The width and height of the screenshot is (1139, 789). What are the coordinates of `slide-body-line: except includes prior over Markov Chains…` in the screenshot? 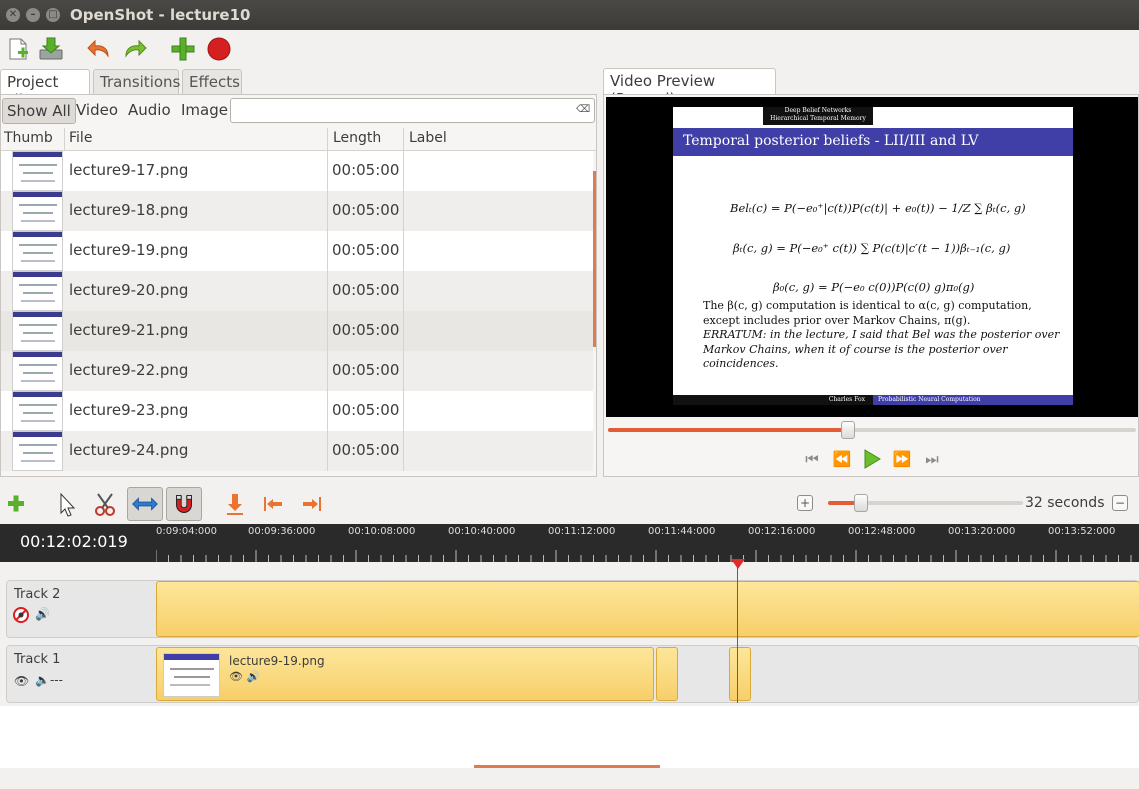 It's located at (837, 320).